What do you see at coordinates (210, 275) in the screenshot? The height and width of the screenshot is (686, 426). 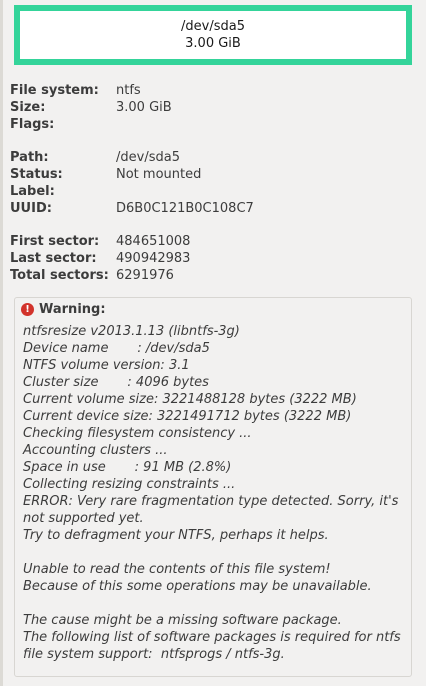 I see `prop-row-total-sectors: Total sectors: 6291976` at bounding box center [210, 275].